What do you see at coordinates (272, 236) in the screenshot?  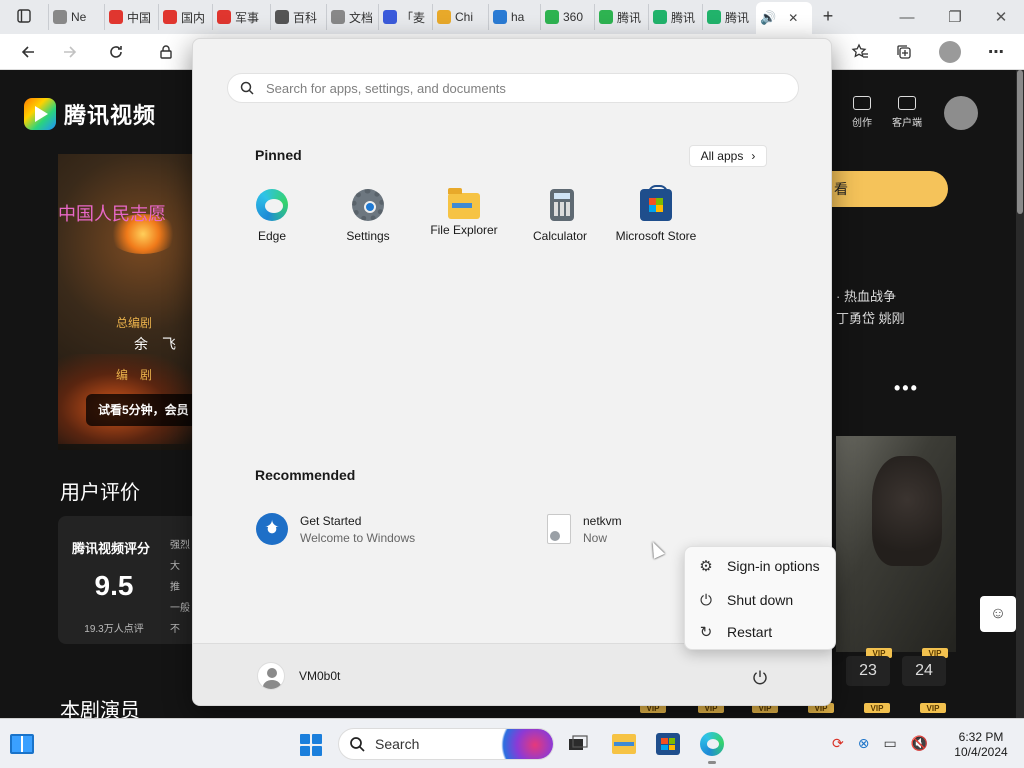 I see `pinned-app-label: Edge` at bounding box center [272, 236].